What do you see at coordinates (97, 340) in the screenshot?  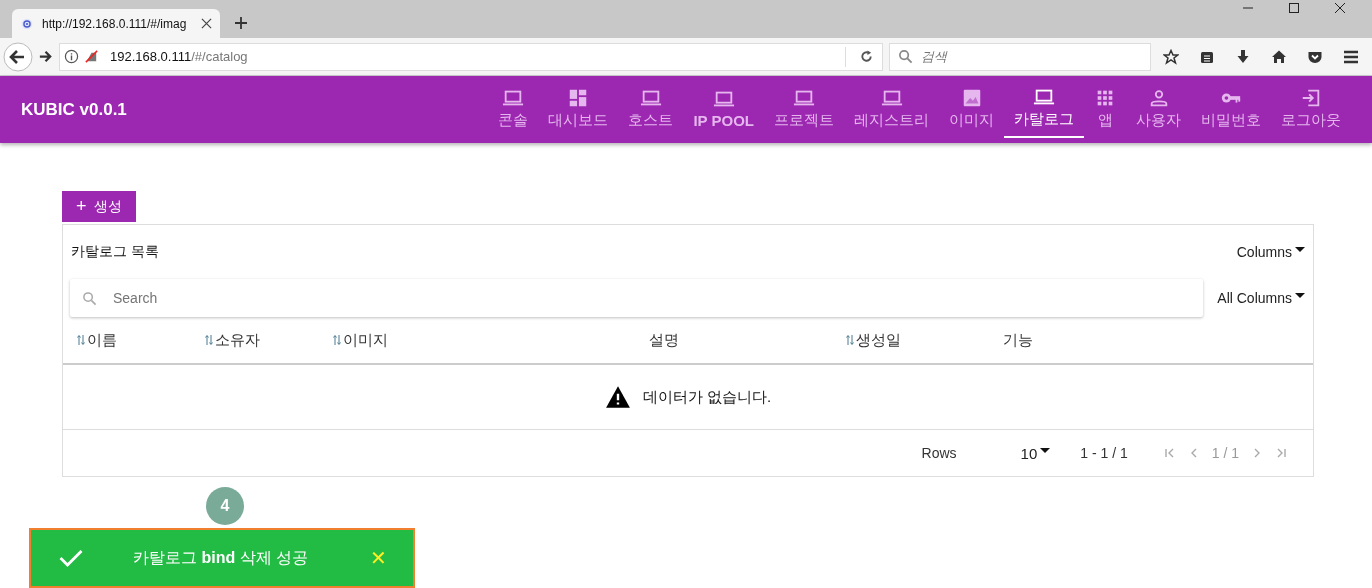 I see `column-header: 이름` at bounding box center [97, 340].